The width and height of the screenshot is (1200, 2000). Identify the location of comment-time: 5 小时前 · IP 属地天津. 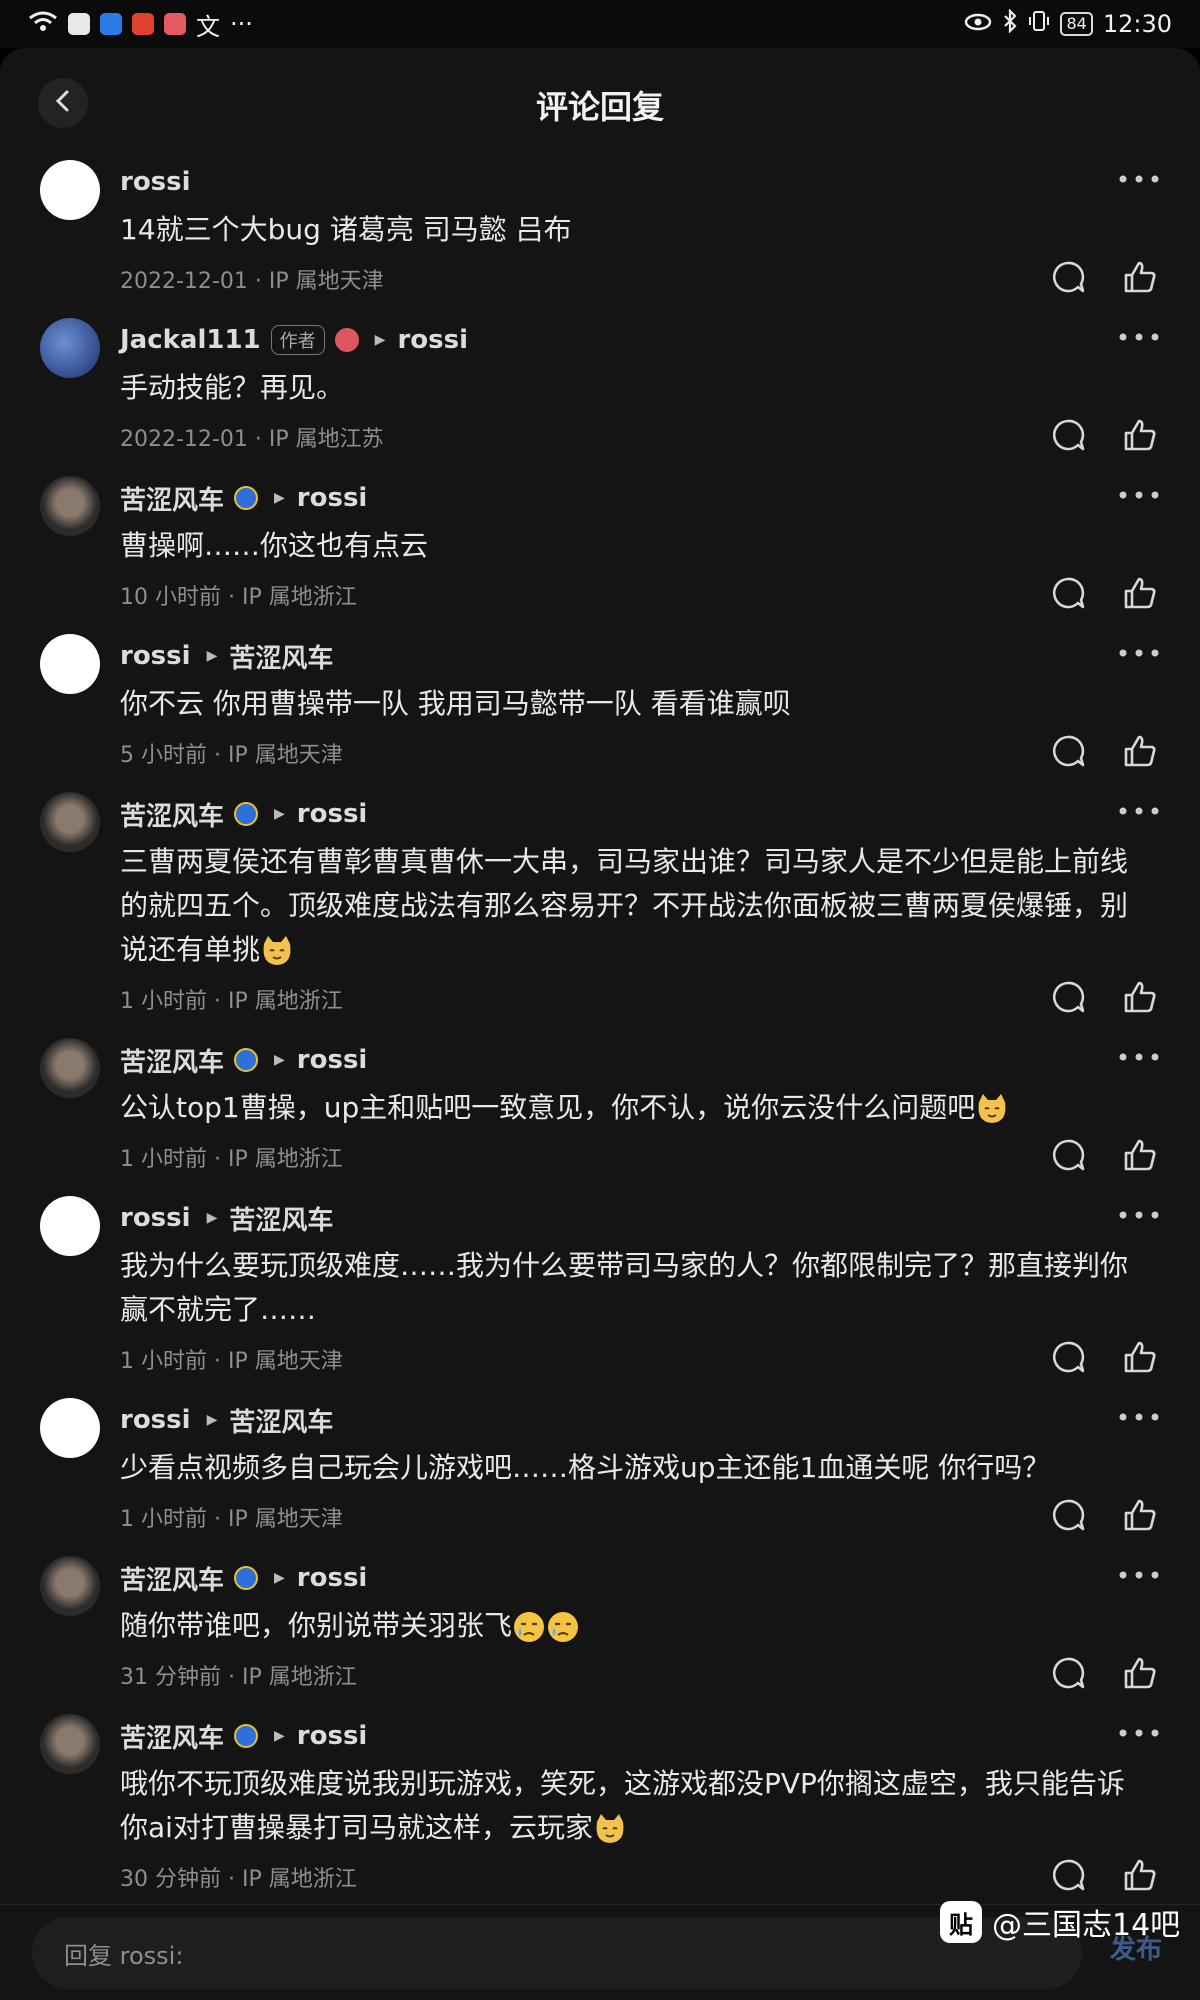
(231, 755).